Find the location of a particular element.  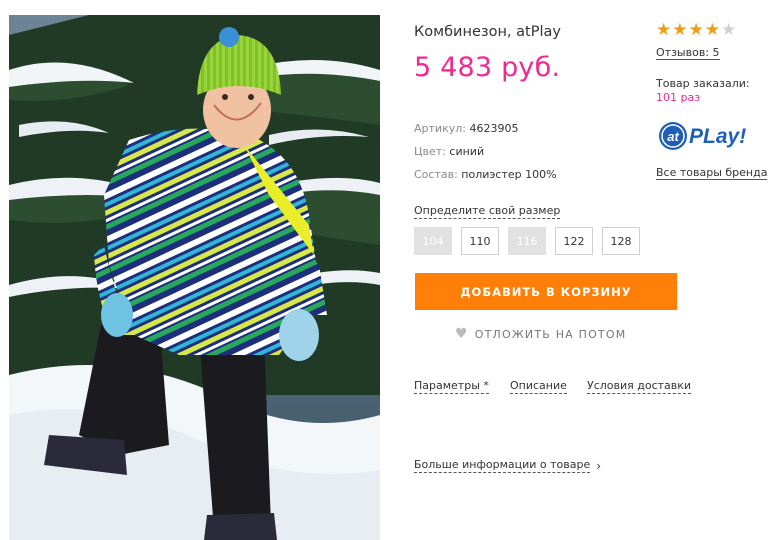

more-info-link: Больше информации о товаре › is located at coordinates (507, 465).